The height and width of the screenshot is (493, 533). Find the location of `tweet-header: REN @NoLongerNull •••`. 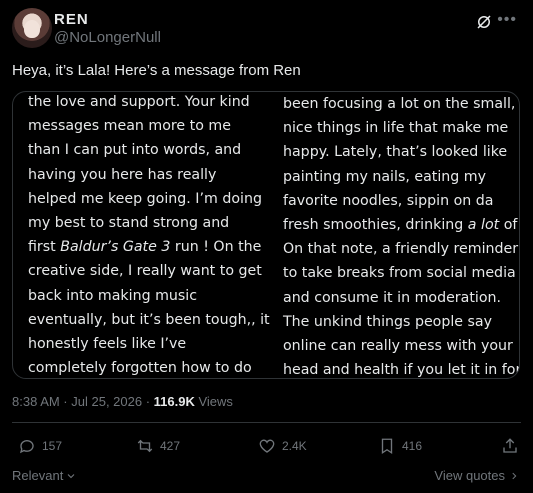

tweet-header: REN @NoLongerNull ••• is located at coordinates (266, 27).